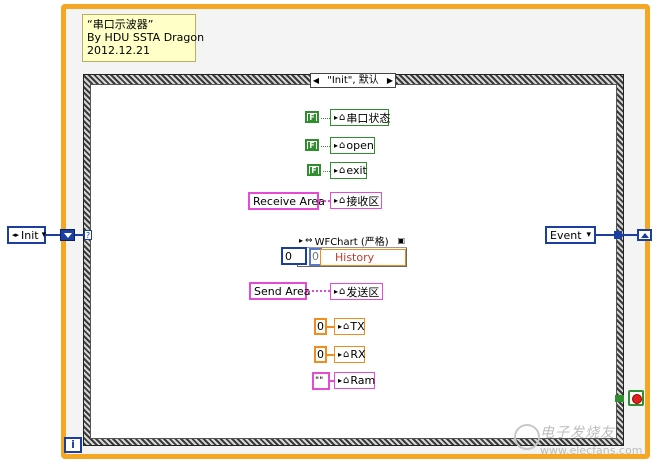  What do you see at coordinates (618, 235) in the screenshot?
I see `output-tunnel` at bounding box center [618, 235].